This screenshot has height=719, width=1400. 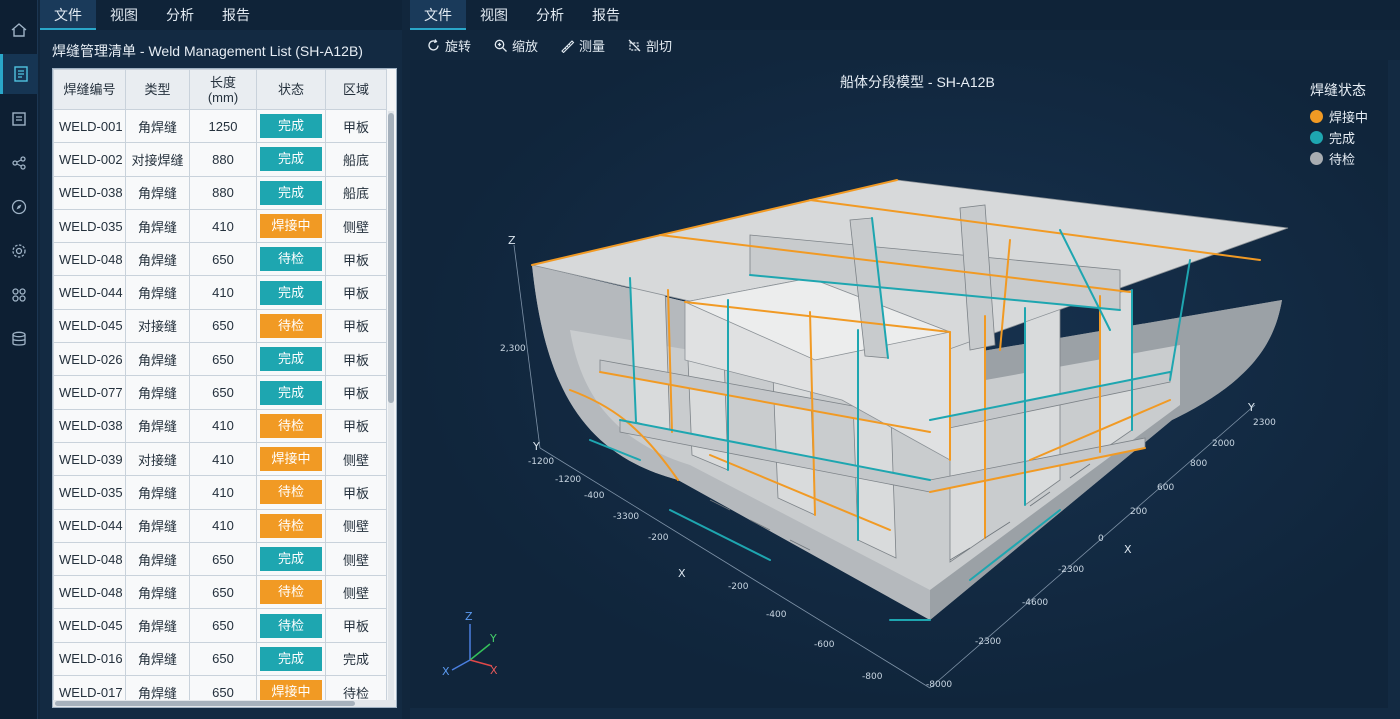 What do you see at coordinates (220, 159) in the screenshot?
I see `table-row: WELD-002 对接焊缝 880 完成 船底` at bounding box center [220, 159].